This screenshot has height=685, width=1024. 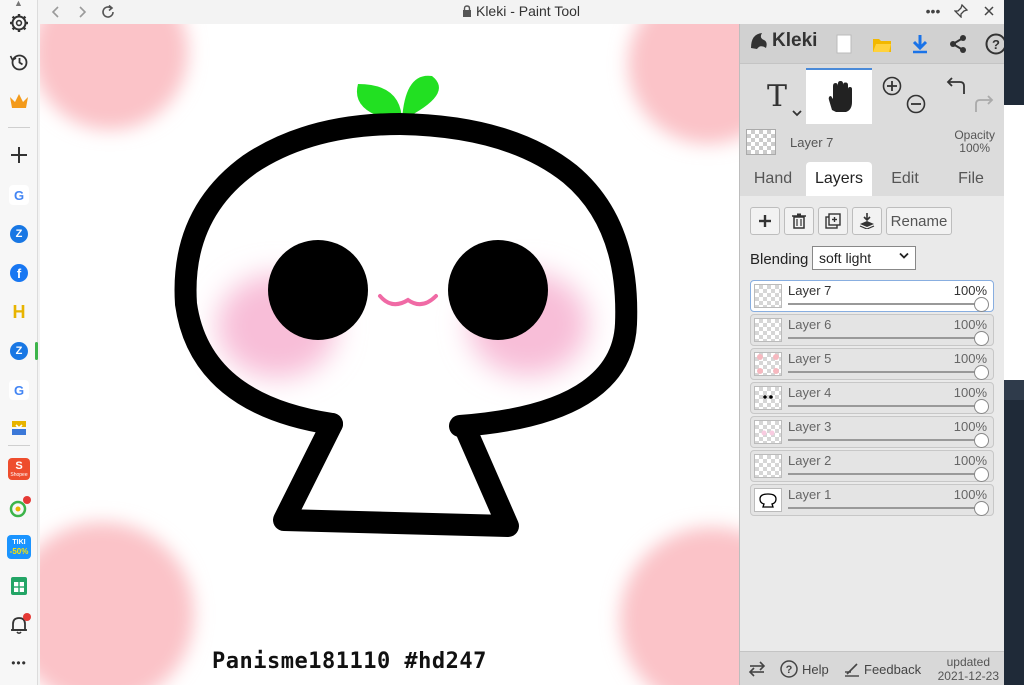 I want to click on layer-row: Layer 6 100%, so click(x=872, y=330).